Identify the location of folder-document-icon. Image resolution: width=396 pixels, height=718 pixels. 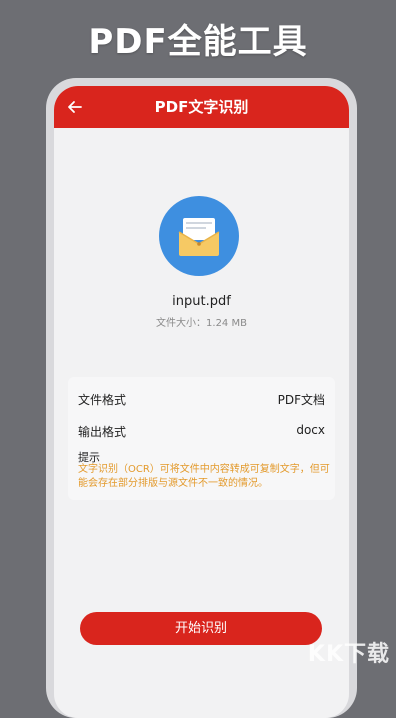
(199, 237).